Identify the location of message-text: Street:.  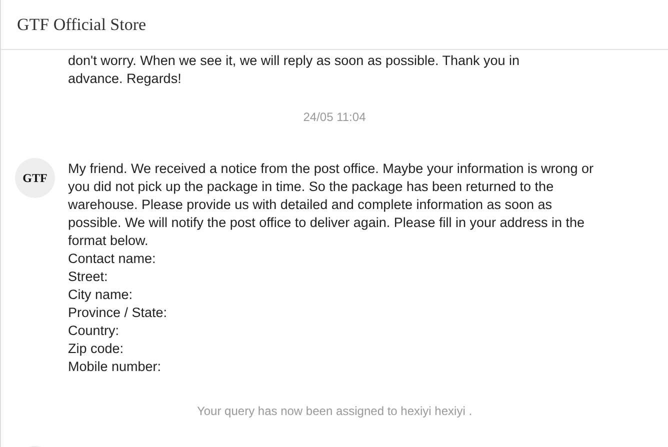
(88, 277).